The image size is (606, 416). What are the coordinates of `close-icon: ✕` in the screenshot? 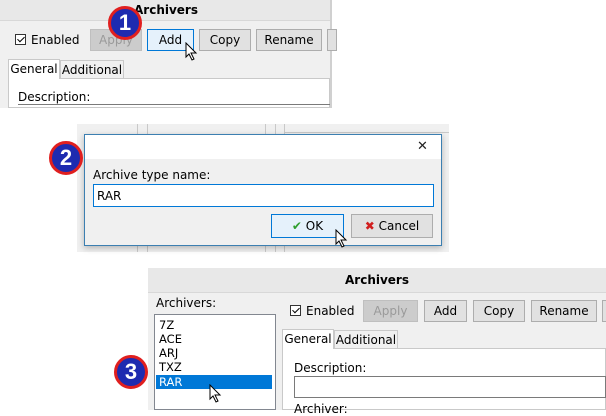 It's located at (422, 146).